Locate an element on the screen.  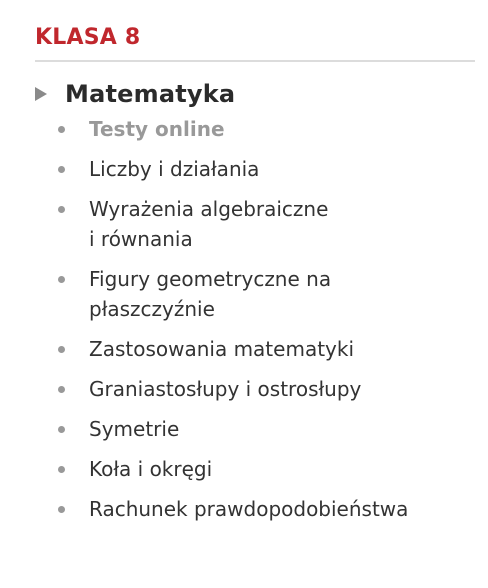
divider is located at coordinates (255, 61).